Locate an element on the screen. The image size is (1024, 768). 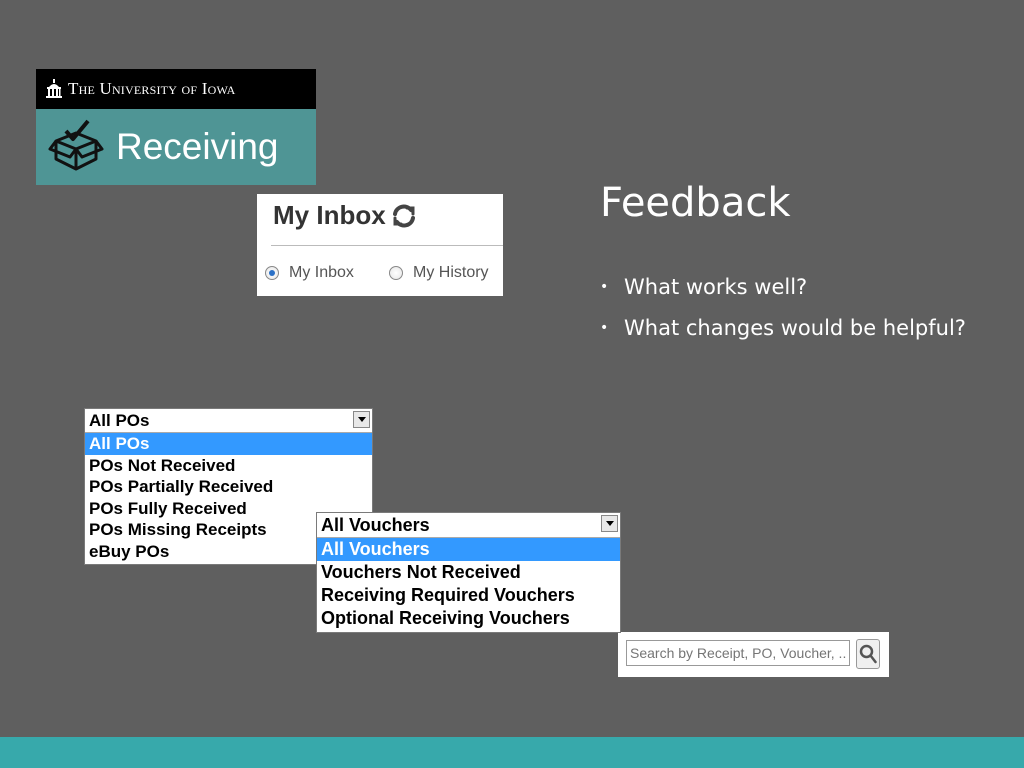
my-inbox-widget: My Inbox My Inbox My History is located at coordinates (380, 245).